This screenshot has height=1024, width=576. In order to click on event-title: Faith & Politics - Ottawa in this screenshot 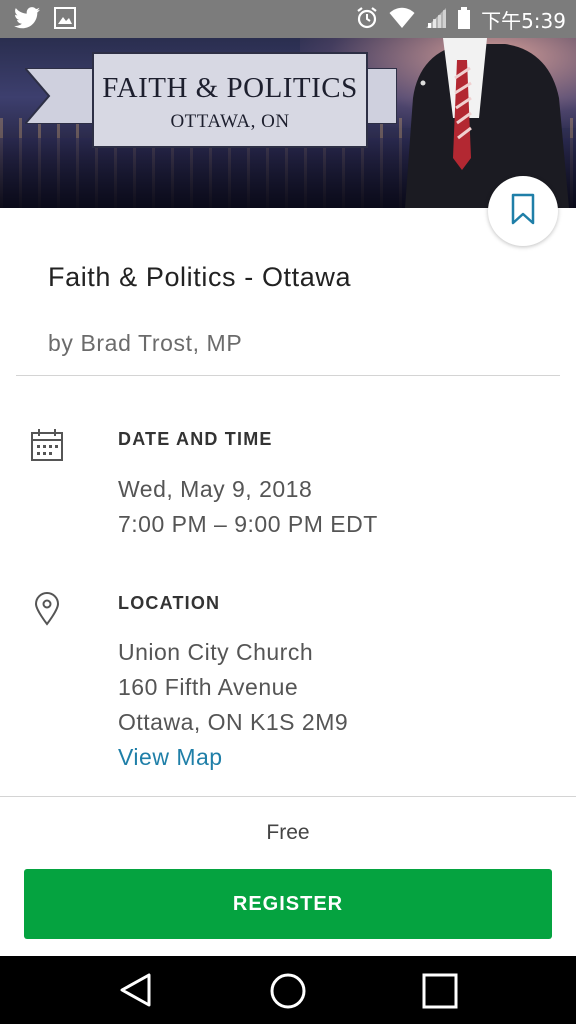, I will do `click(200, 277)`.